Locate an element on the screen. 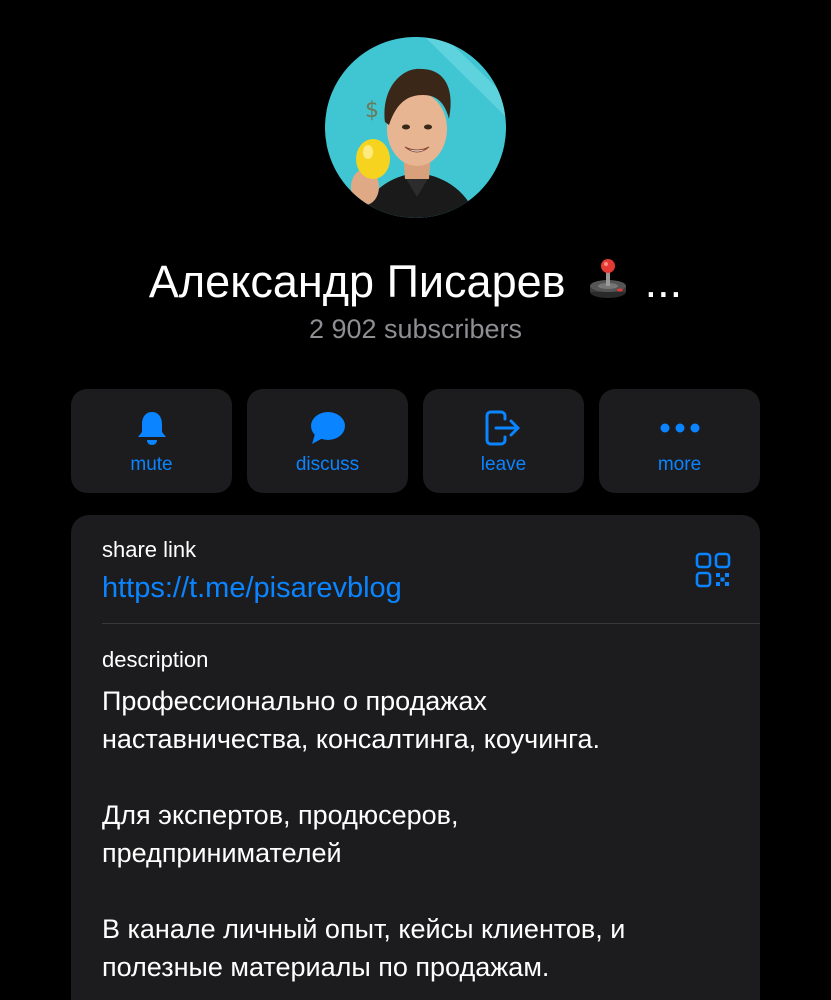  share-link: https://t.me/pisarevblog is located at coordinates (252, 588).